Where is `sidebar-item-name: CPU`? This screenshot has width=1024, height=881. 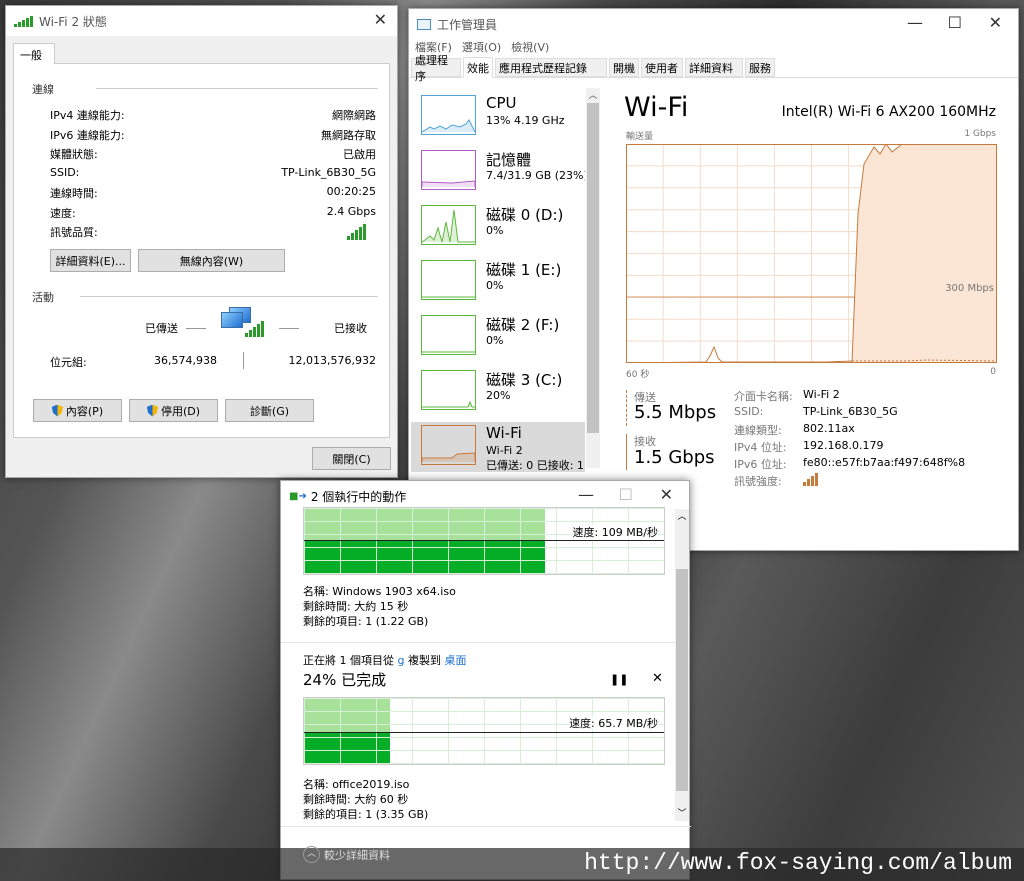 sidebar-item-name: CPU is located at coordinates (501, 103).